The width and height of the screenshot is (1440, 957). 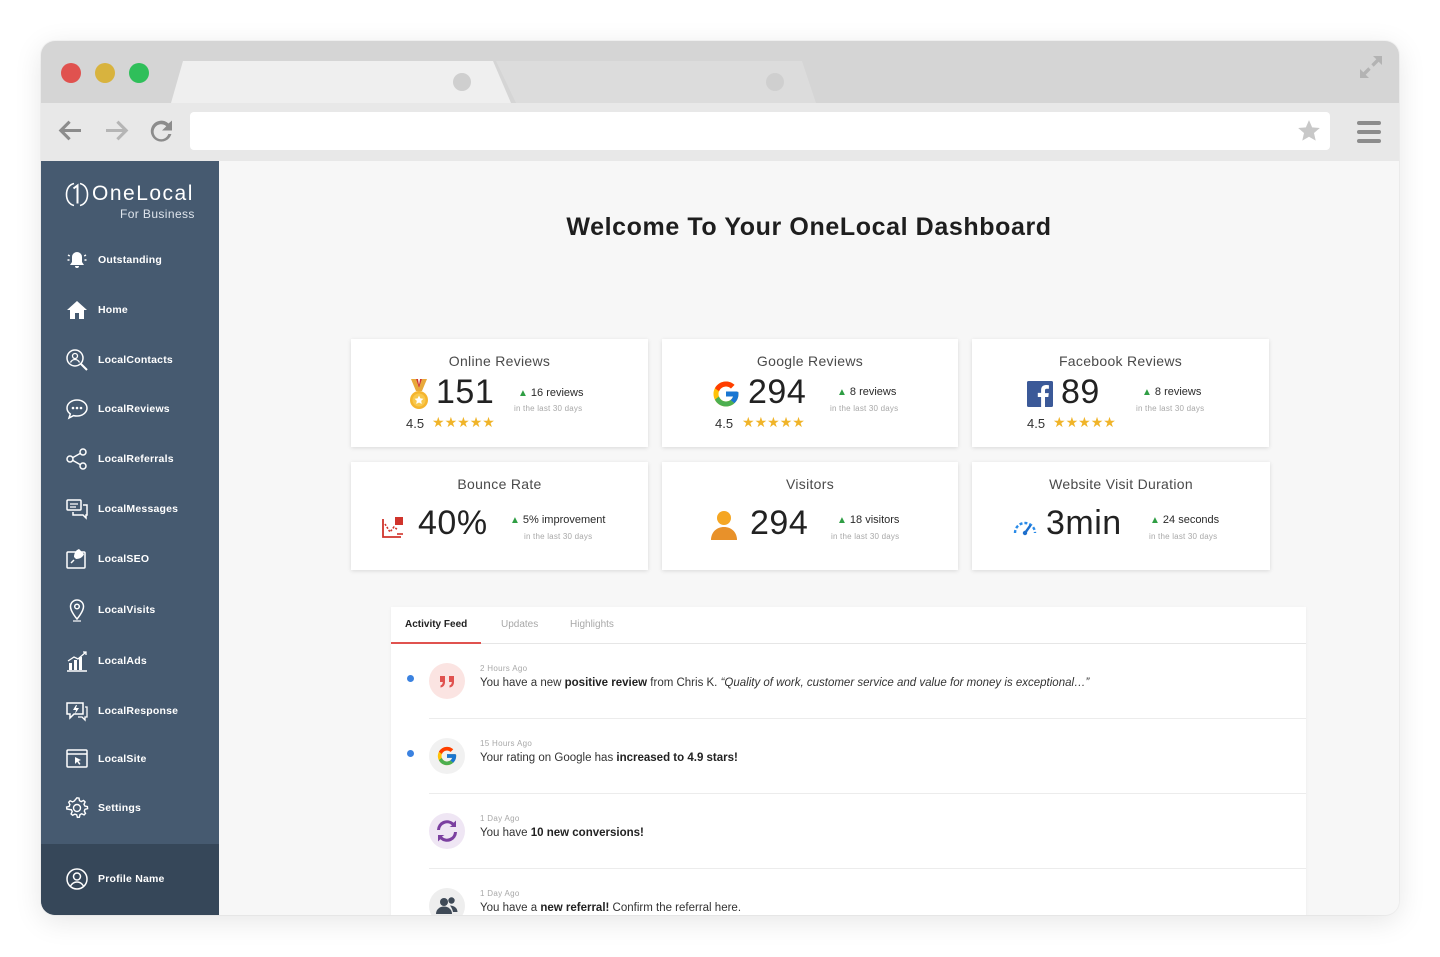 What do you see at coordinates (760, 131) in the screenshot?
I see `address-bar` at bounding box center [760, 131].